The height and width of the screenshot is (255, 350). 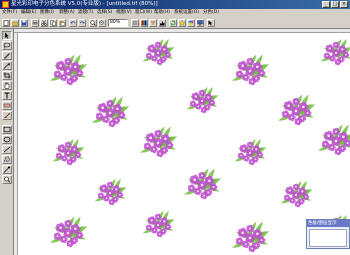 I want to click on redo-icon, so click(x=82, y=22).